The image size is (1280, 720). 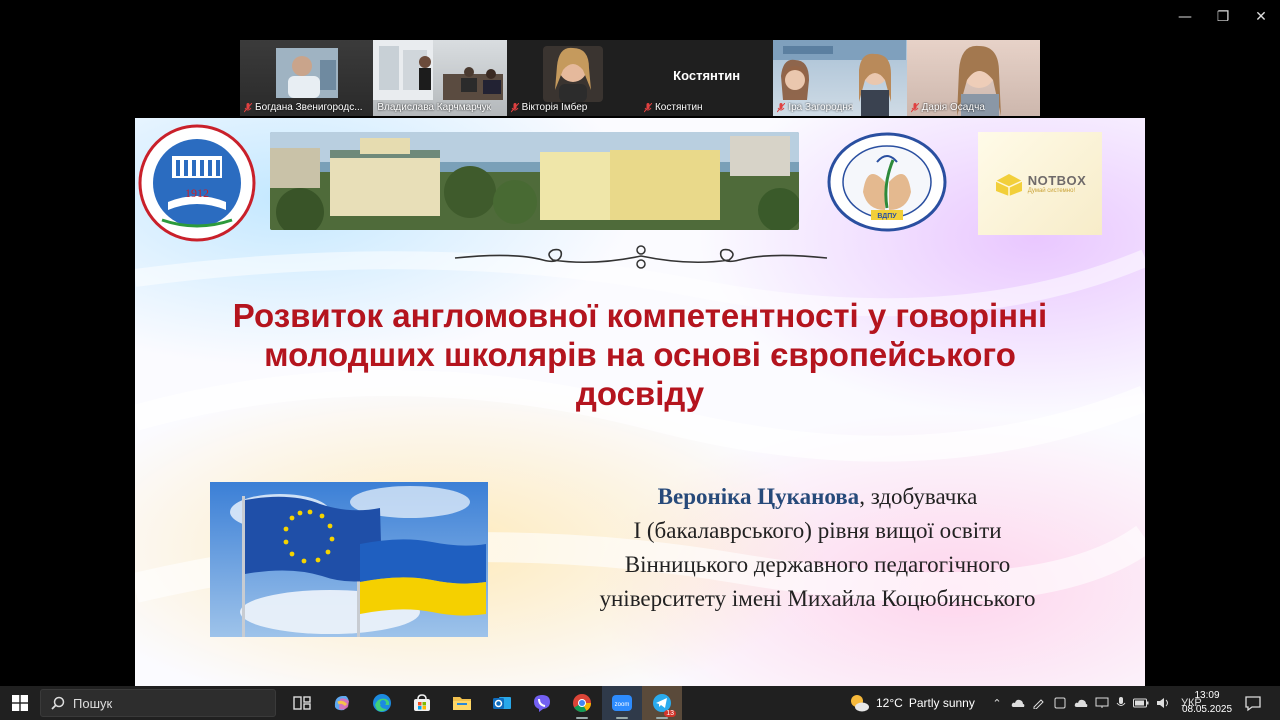 I want to click on telegram-button: 13, so click(x=662, y=703).